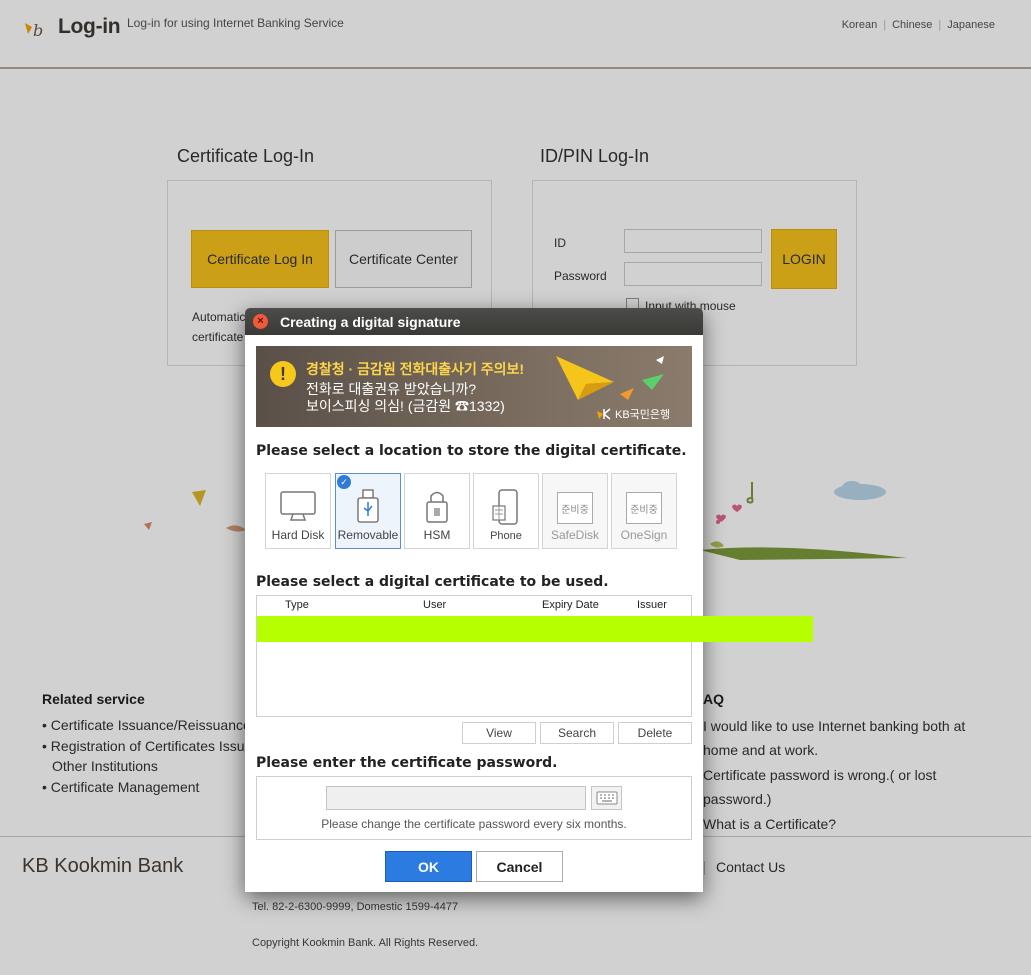 The height and width of the screenshot is (975, 1031). Describe the element at coordinates (644, 535) in the screenshot. I see `storage-label: OneSign` at that location.